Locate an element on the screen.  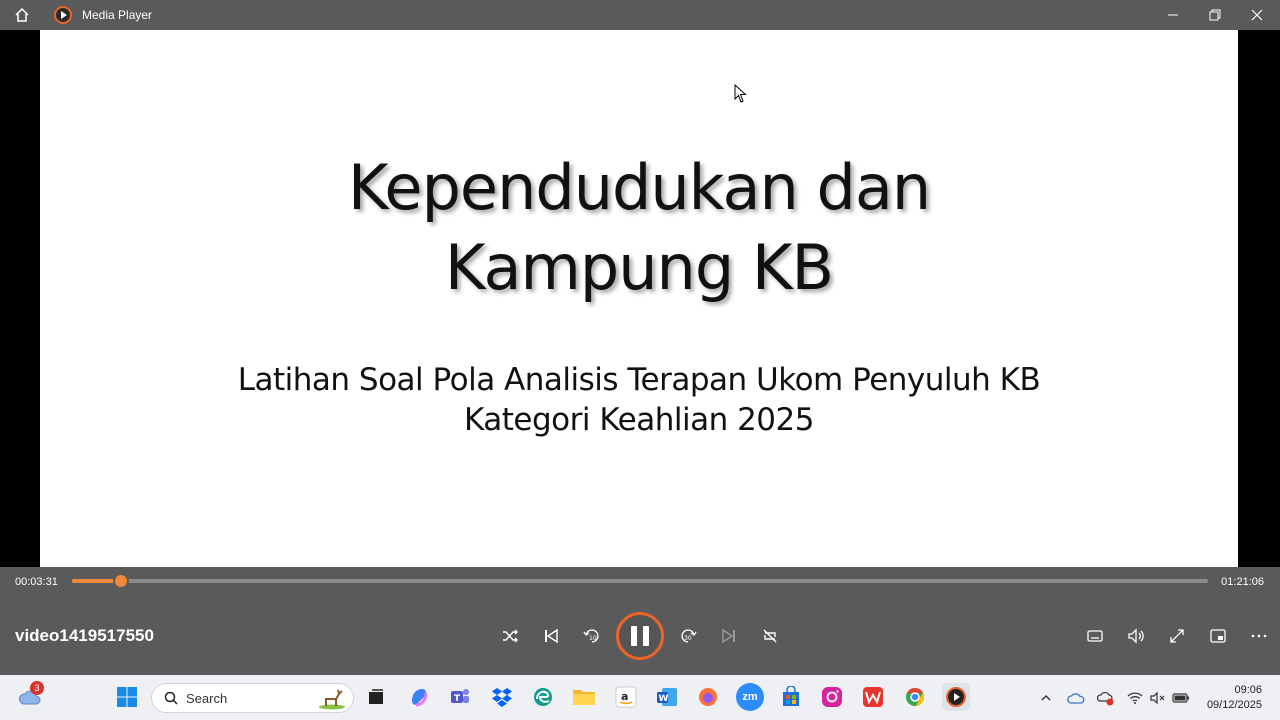
teams-icon: T is located at coordinates (460, 696).